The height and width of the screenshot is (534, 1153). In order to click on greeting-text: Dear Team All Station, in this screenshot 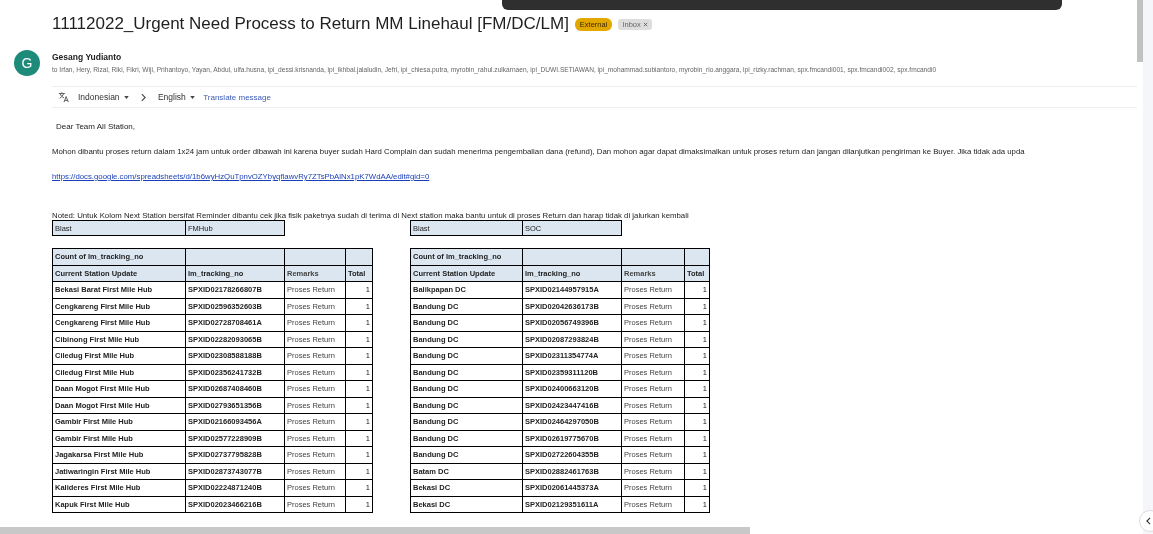, I will do `click(95, 126)`.